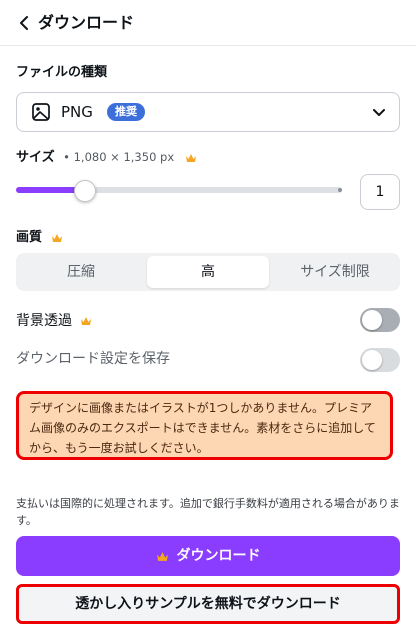 This screenshot has width=416, height=640. I want to click on download-button-label: ダウンロード, so click(218, 556).